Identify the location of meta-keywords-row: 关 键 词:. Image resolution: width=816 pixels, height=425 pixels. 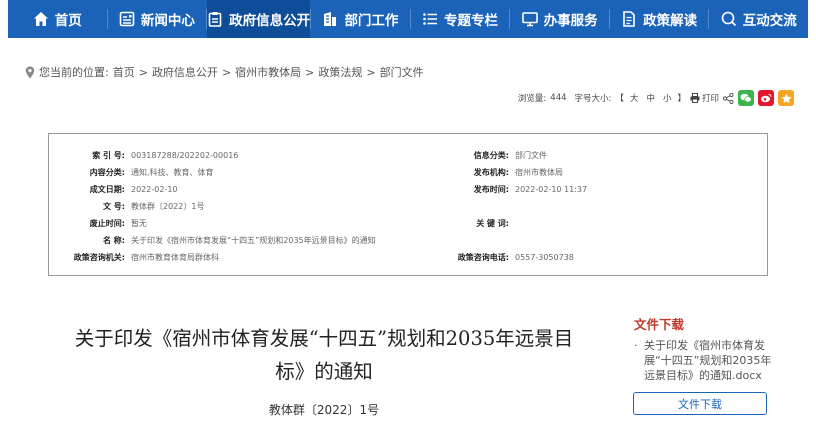
(484, 223).